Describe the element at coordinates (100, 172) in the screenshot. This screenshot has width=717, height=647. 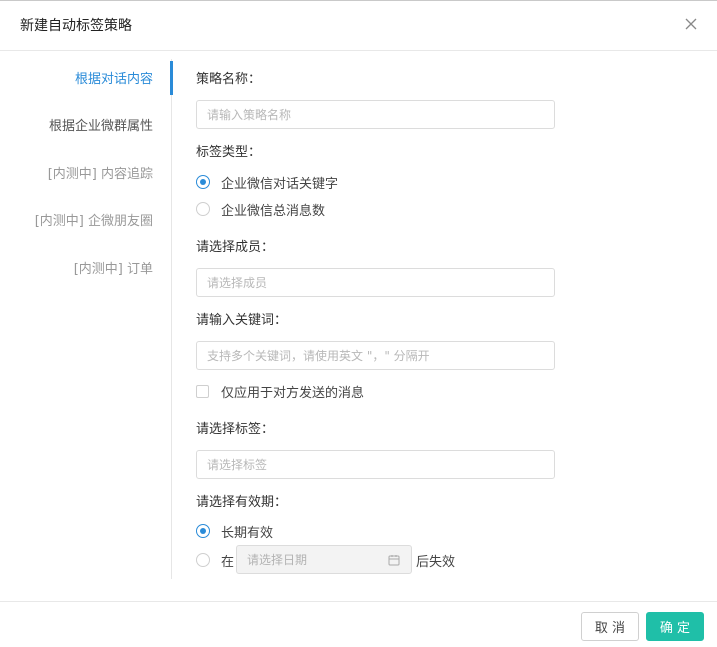
I see `sidebar-item-content-tracking: [内测中] 内容追踪` at that location.